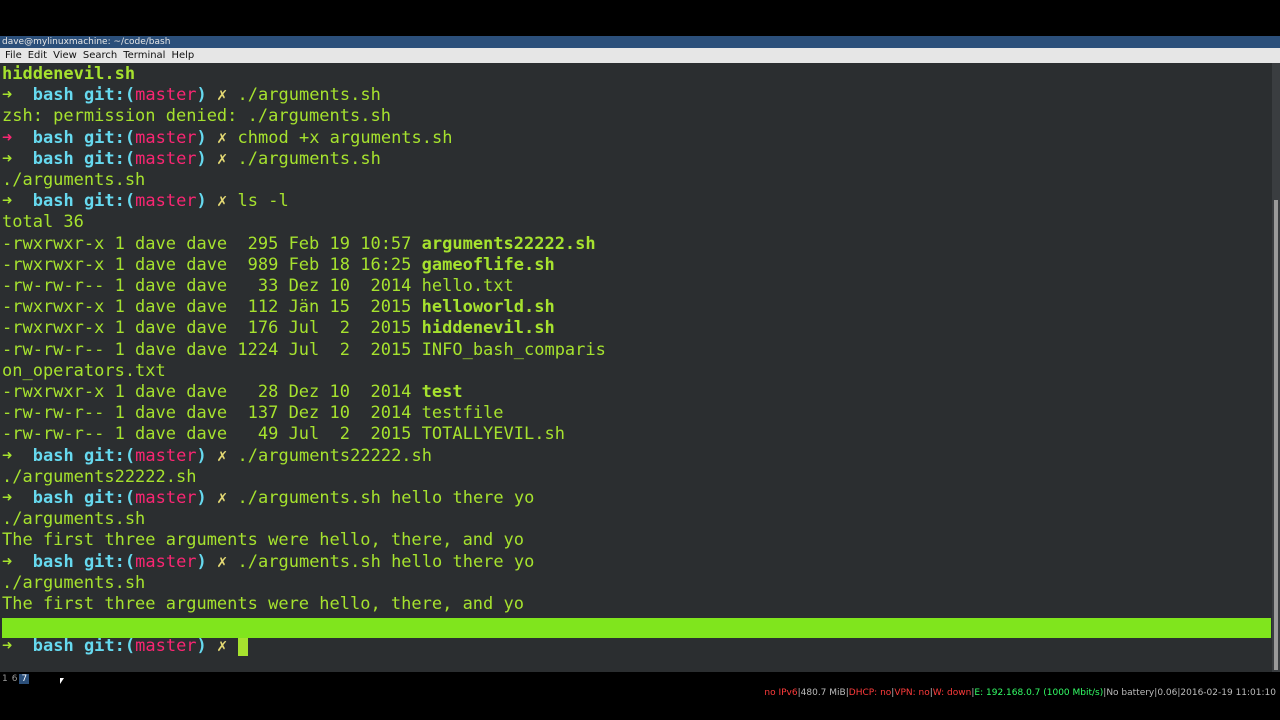  Describe the element at coordinates (640, 55) in the screenshot. I see `menu-bar: File Edit View Search Terminal Help` at that location.